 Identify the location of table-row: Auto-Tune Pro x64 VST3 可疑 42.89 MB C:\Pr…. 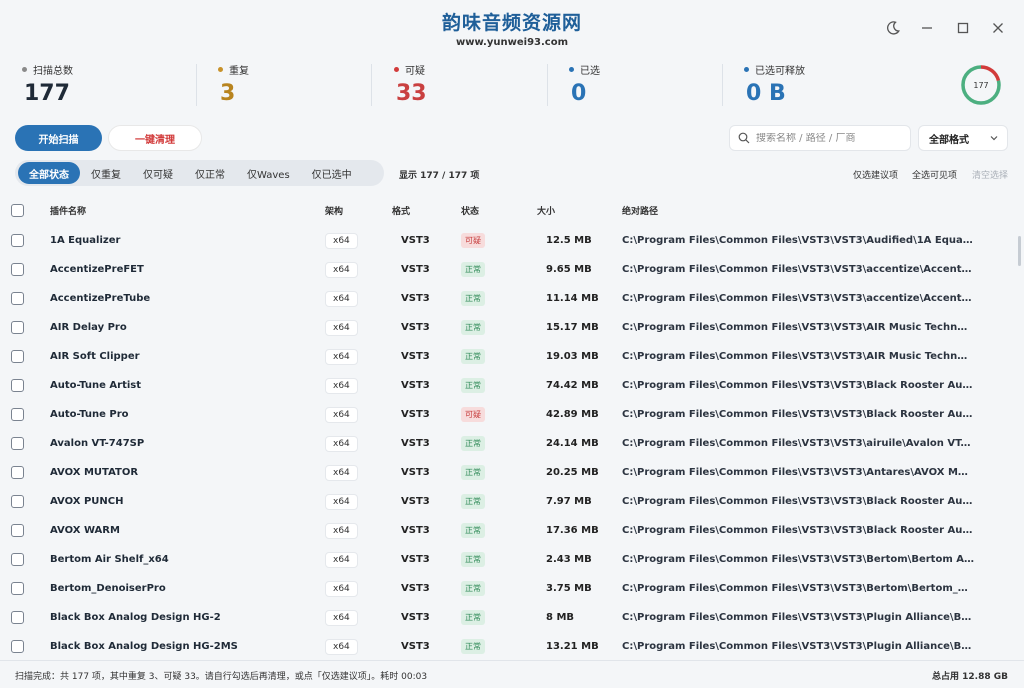
(512, 414).